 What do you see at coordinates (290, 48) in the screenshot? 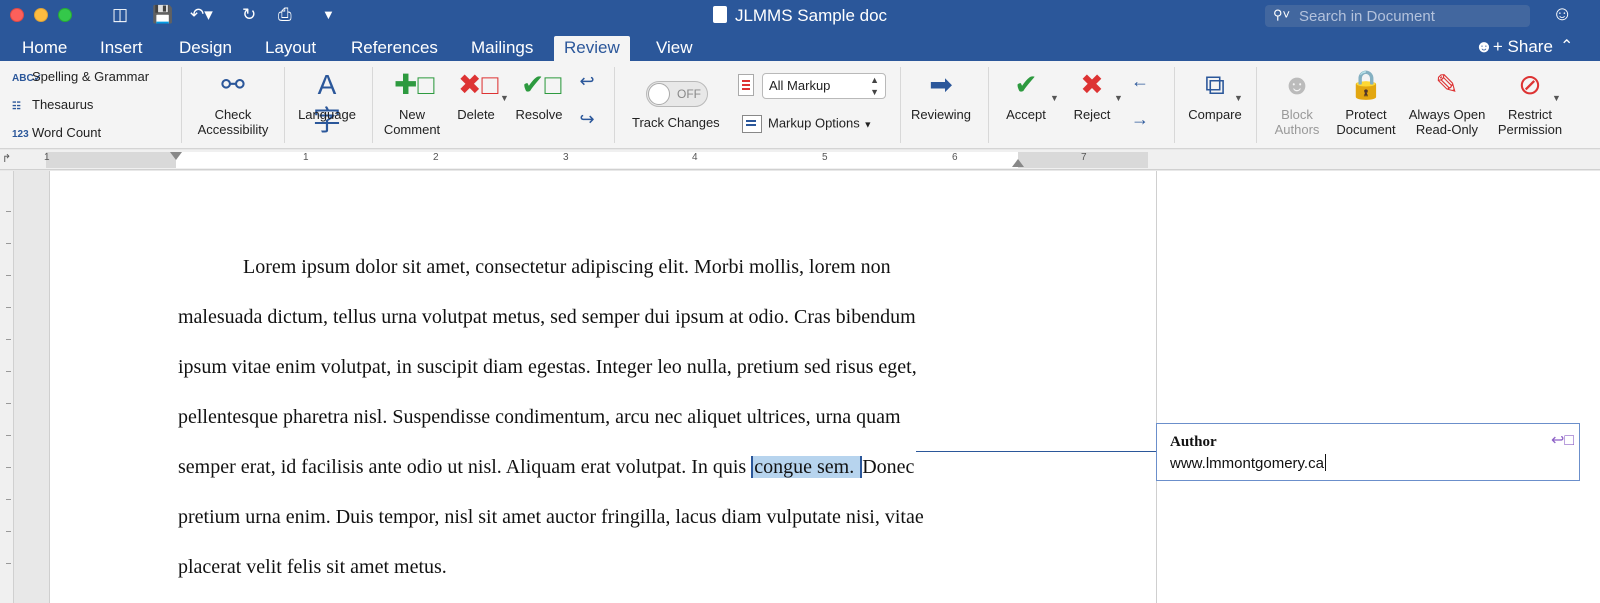
I see `tab-layout: Layout` at bounding box center [290, 48].